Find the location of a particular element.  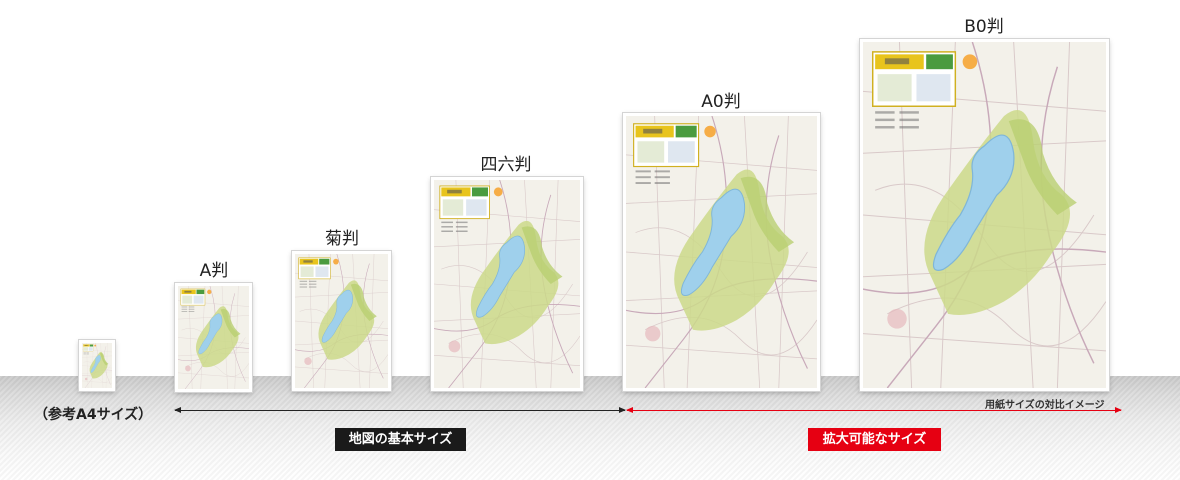

basic-range-arrow is located at coordinates (400, 410).